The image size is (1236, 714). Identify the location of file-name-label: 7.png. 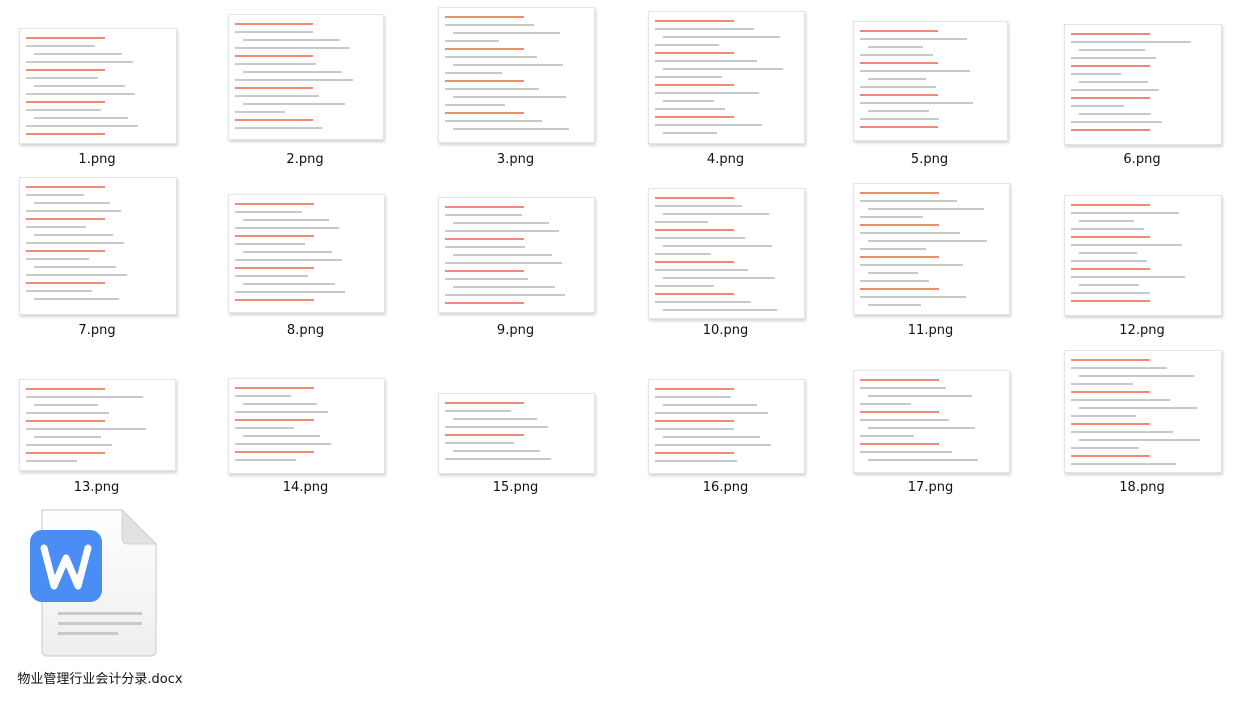
(97, 330).